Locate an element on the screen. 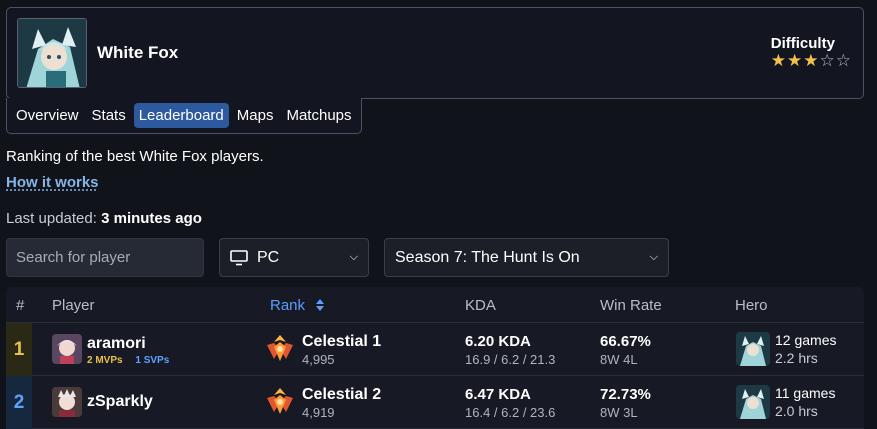  difficulty-label: Difficulty is located at coordinates (802, 43).